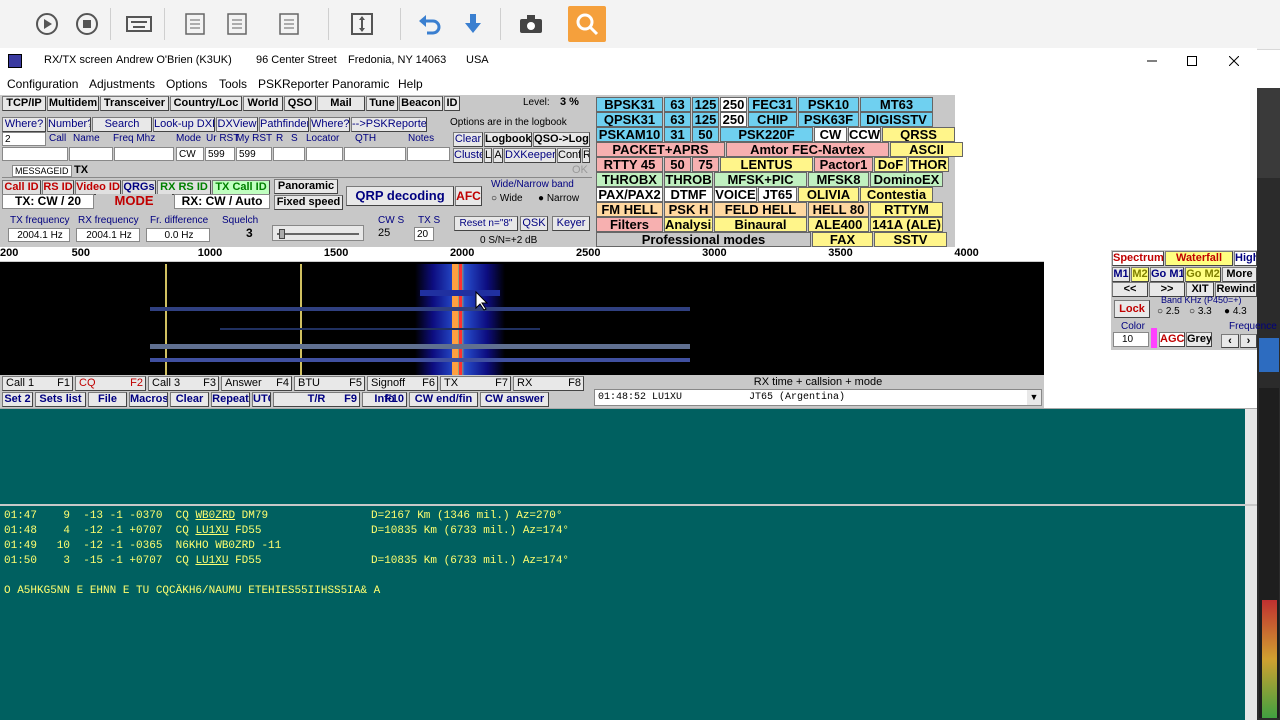  What do you see at coordinates (688, 209) in the screenshot?
I see `mode-psk-h-button: PSK H` at bounding box center [688, 209].